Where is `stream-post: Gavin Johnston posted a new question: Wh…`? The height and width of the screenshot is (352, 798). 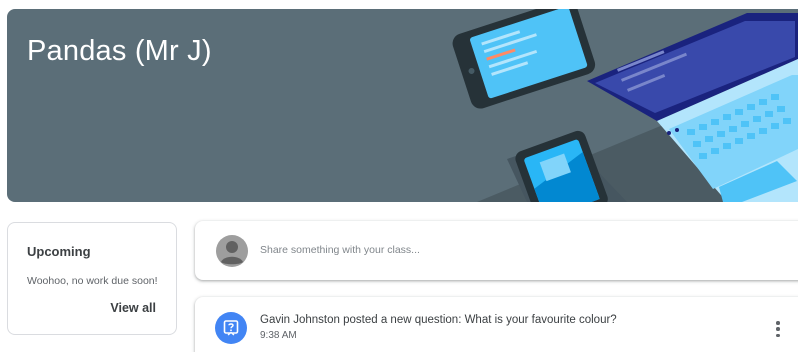
stream-post: Gavin Johnston posted a new question: Wh… is located at coordinates (496, 324).